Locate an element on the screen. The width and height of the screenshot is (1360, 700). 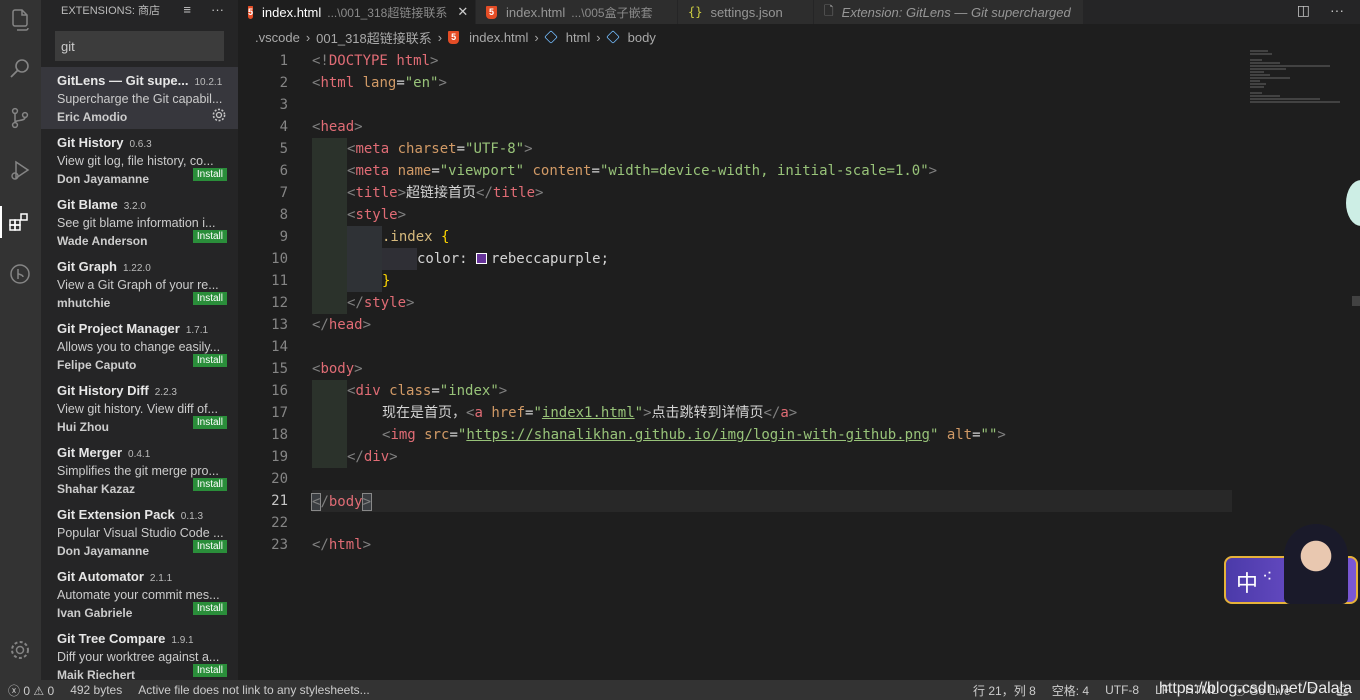
extension-name: Git Merger 0.4.1 is located at coordinates (104, 452).